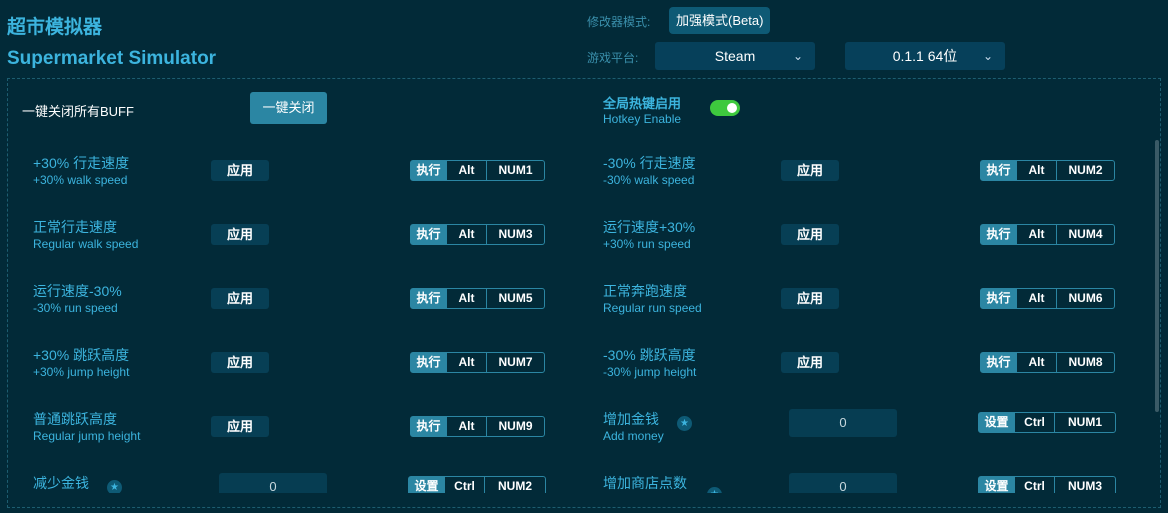  What do you see at coordinates (873, 237) in the screenshot?
I see `cheat-row: 运行速度+30% +30% run speed 应用 执行 Alt NUM4` at bounding box center [873, 237].